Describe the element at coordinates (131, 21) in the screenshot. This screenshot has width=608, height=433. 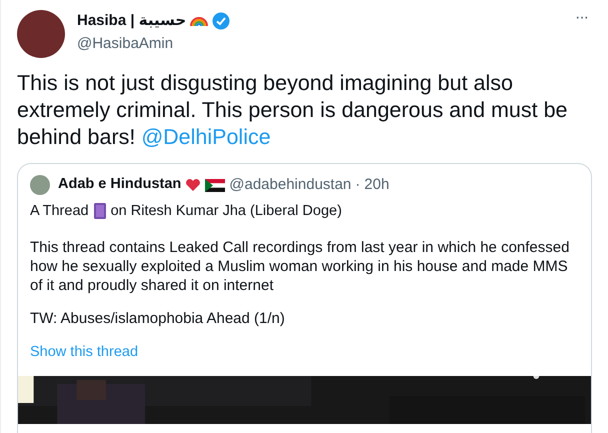
I see `author-name: Hasiba | حسيبة` at that location.